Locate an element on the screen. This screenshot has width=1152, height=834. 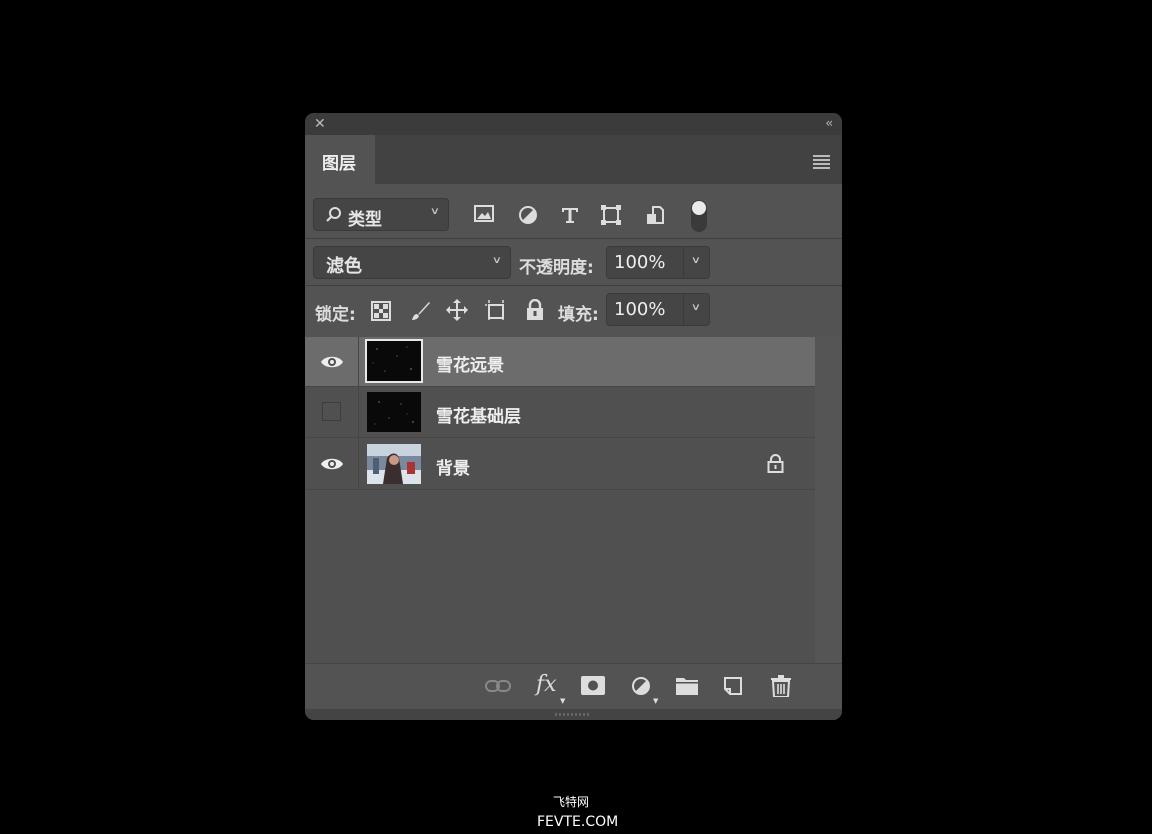
tab-layers: 图层 is located at coordinates (340, 159).